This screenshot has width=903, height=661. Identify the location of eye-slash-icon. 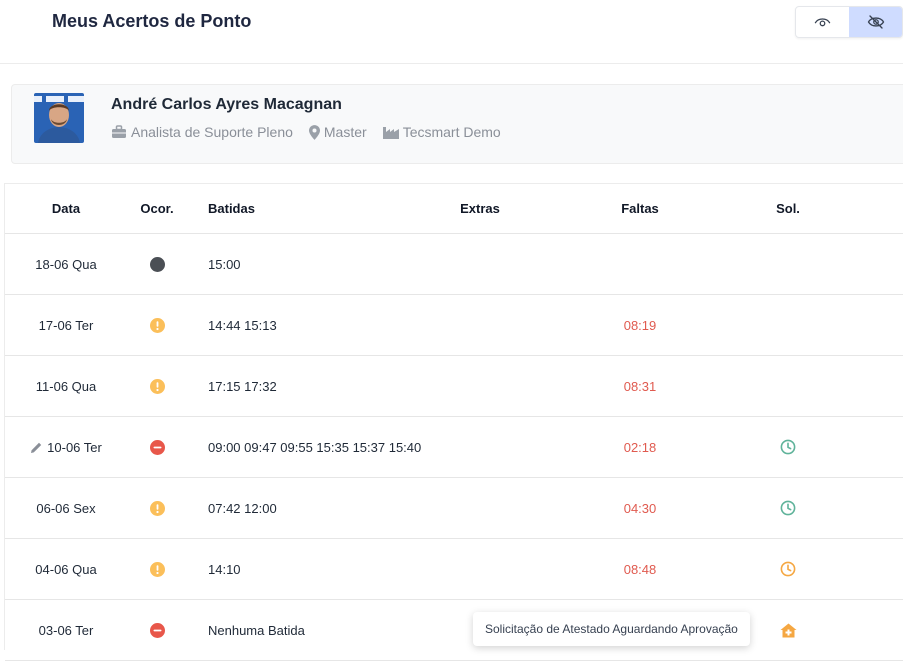
(875, 22).